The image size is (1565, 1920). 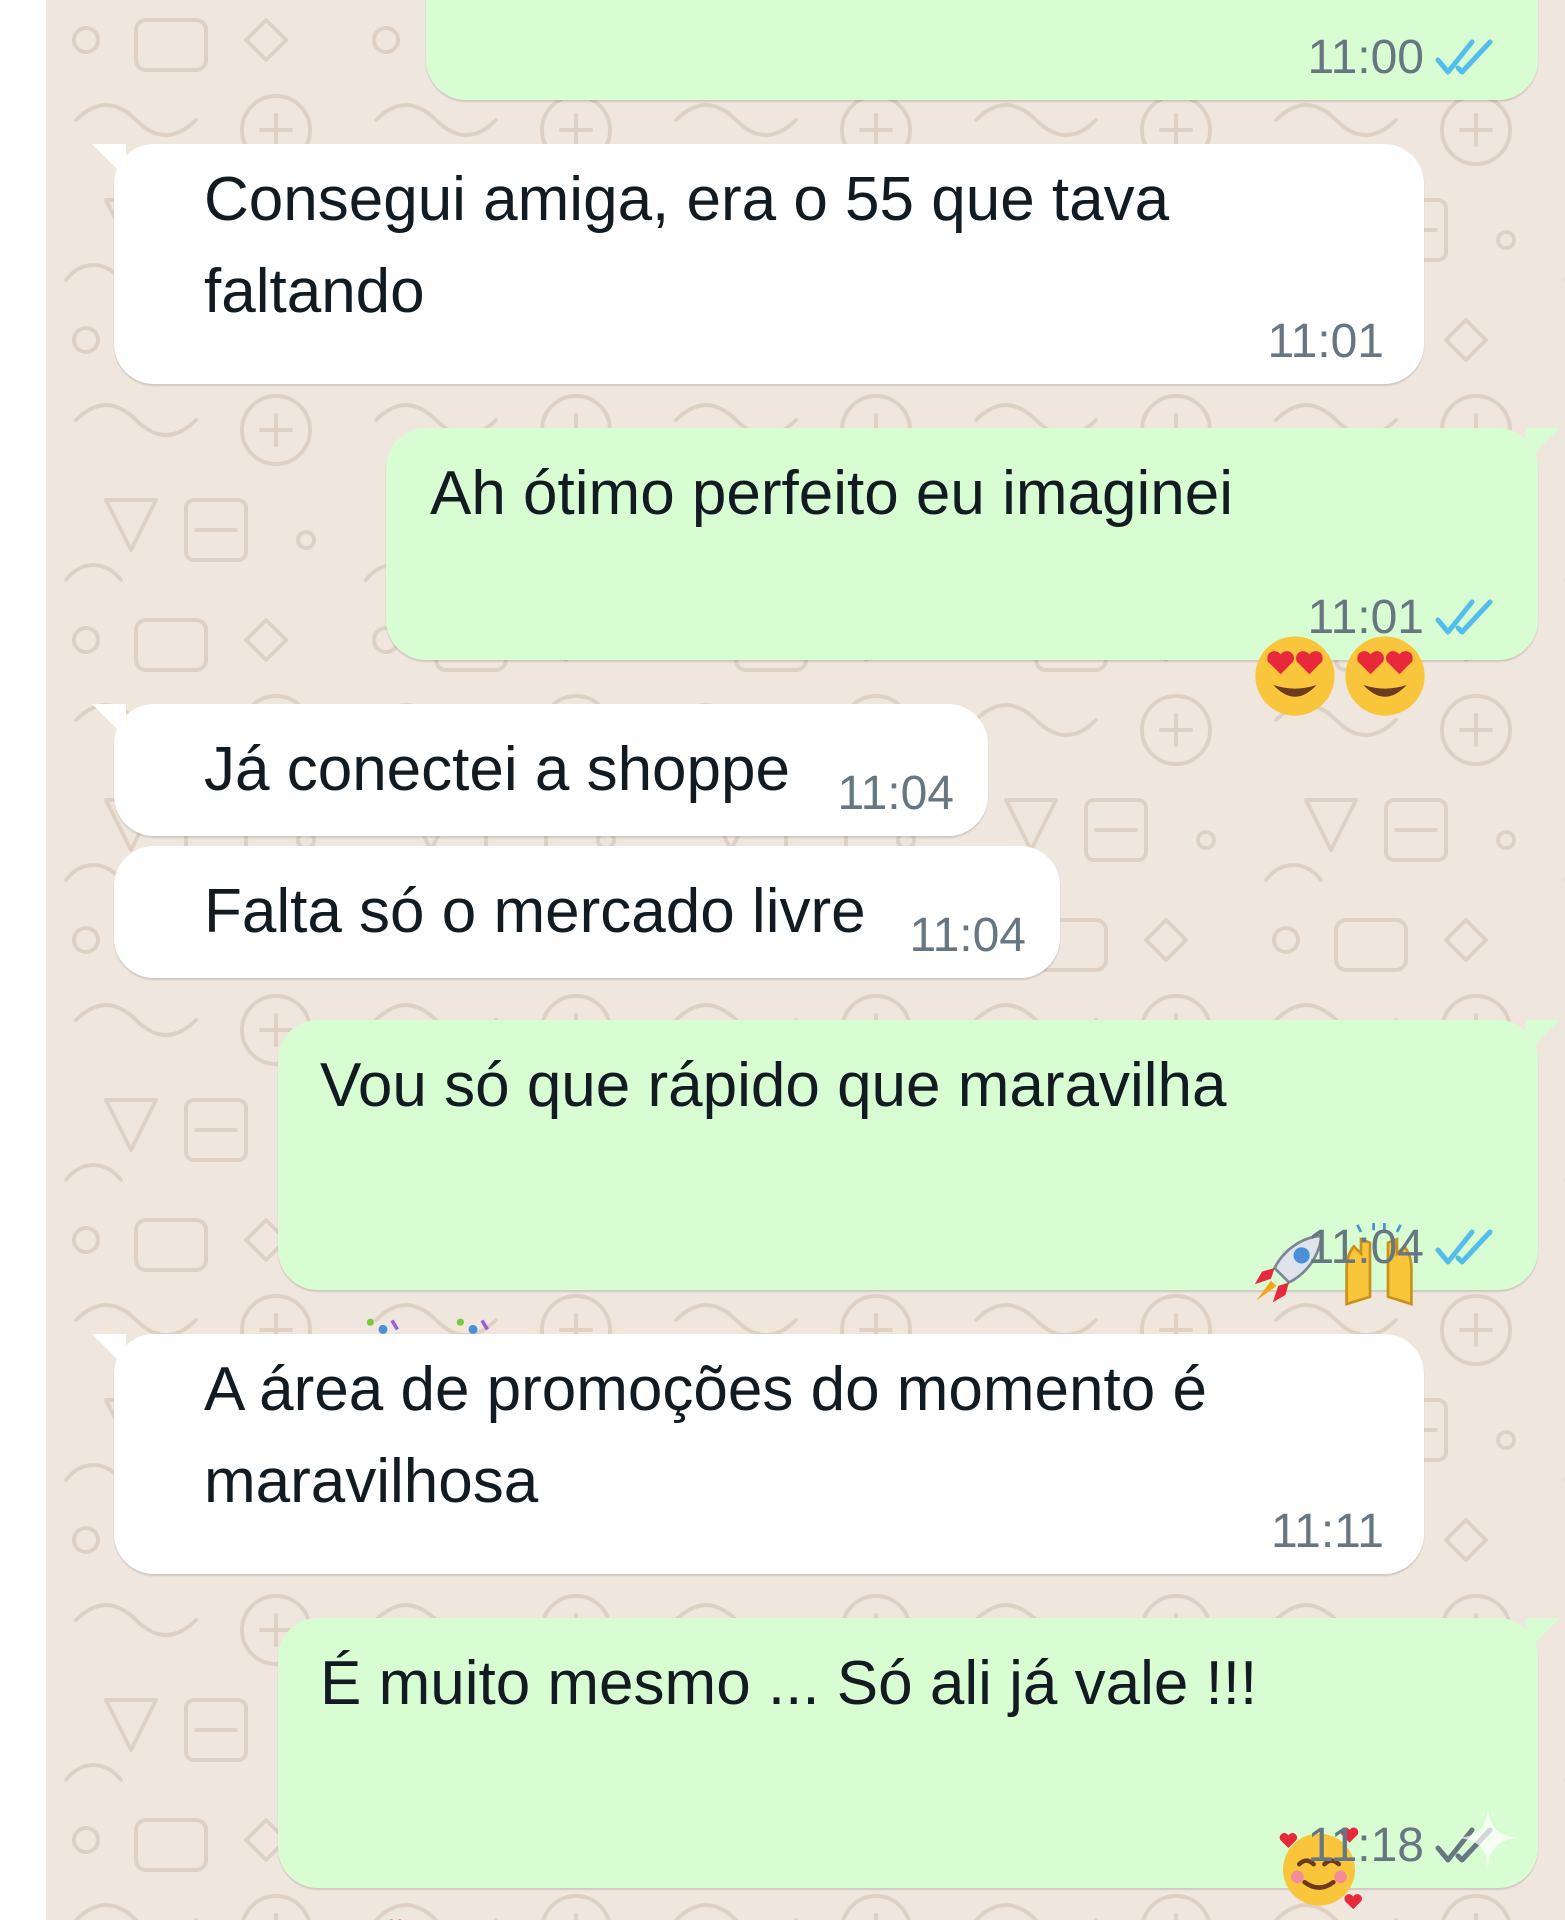 I want to click on sparkle-icon, so click(x=1488, y=1838).